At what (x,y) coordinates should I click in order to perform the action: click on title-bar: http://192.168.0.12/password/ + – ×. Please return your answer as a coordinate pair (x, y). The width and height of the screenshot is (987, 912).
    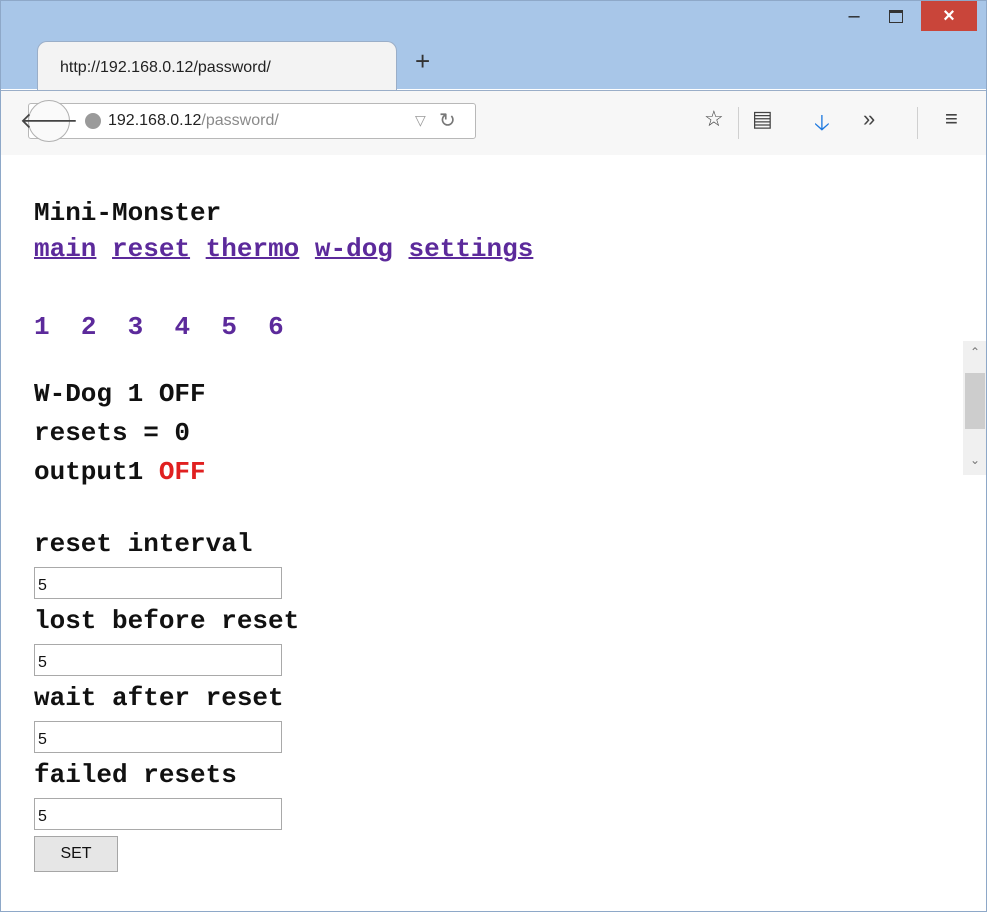
    Looking at the image, I should click on (493, 46).